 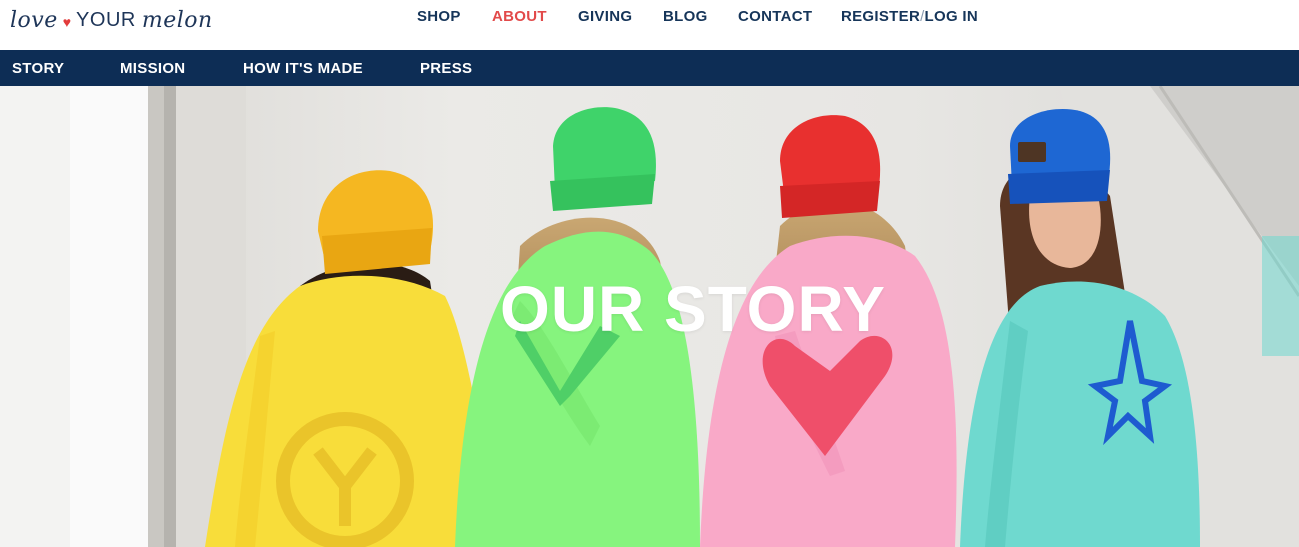 What do you see at coordinates (67, 22) in the screenshot?
I see `heart-icon: ♥` at bounding box center [67, 22].